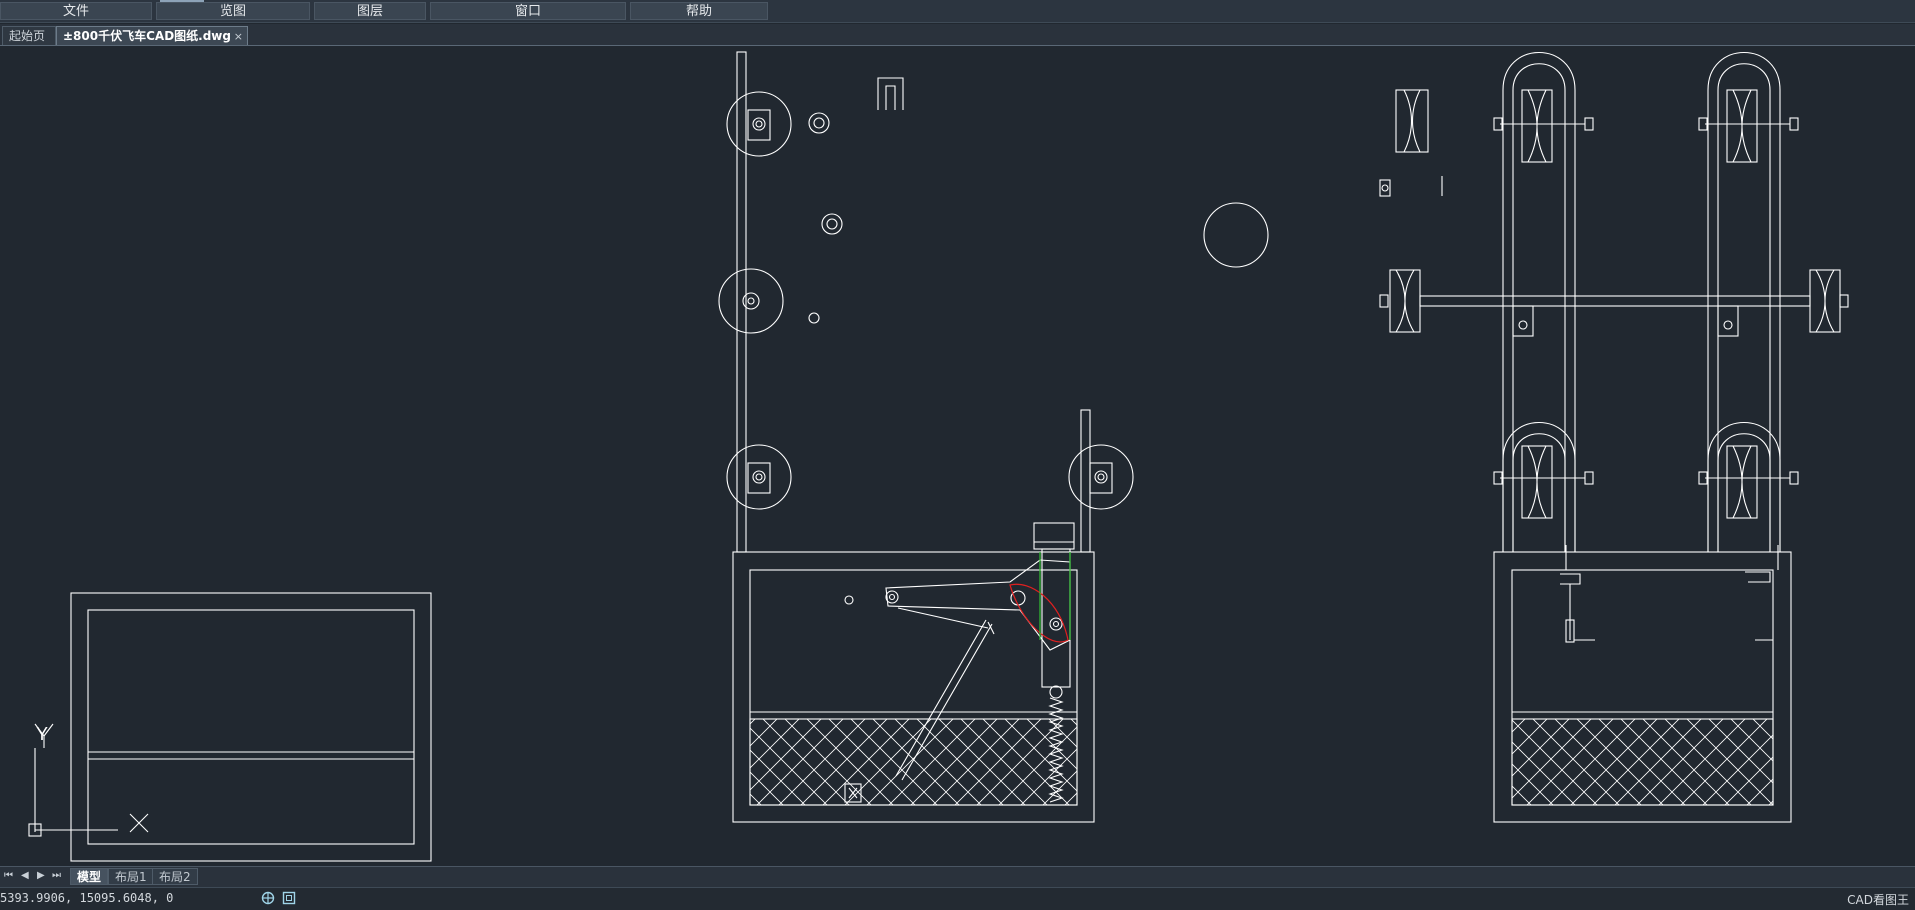  What do you see at coordinates (25, 875) in the screenshot?
I see `prev-layout-icon: ◀` at bounding box center [25, 875].